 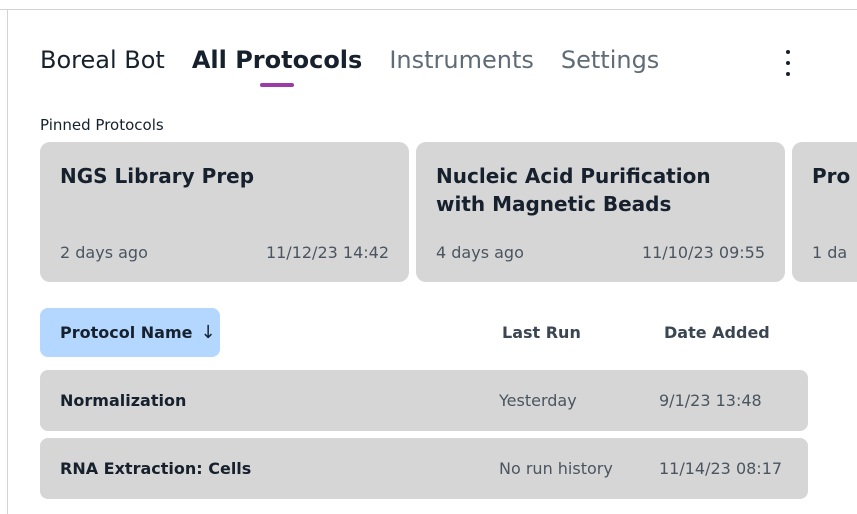 What do you see at coordinates (7, 261) in the screenshot?
I see `window-left-border` at bounding box center [7, 261].